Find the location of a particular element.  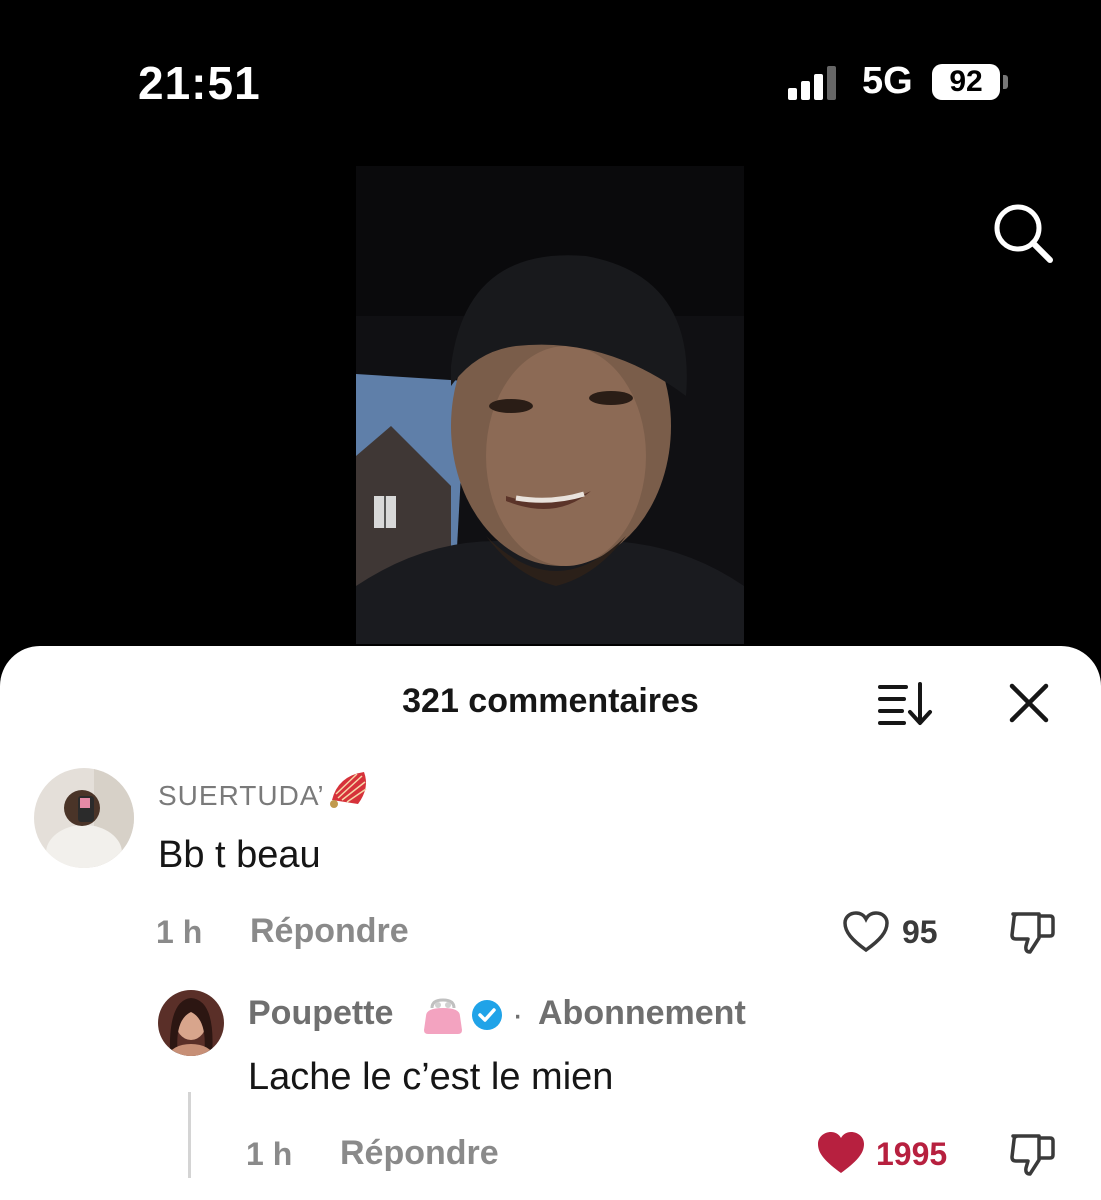

video-frame is located at coordinates (550, 405).